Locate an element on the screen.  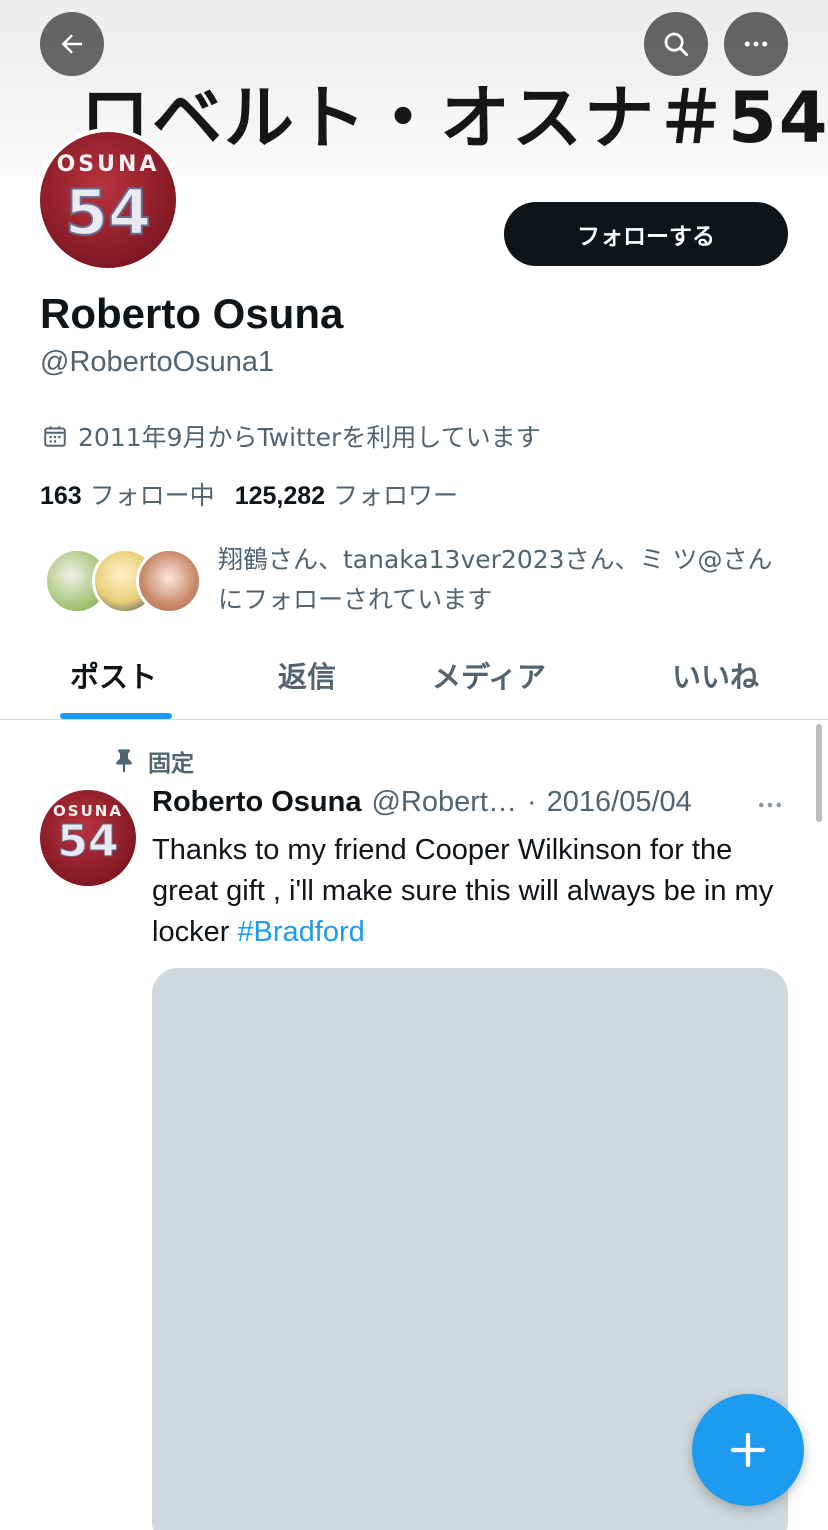
arrow-left-icon is located at coordinates (71, 44).